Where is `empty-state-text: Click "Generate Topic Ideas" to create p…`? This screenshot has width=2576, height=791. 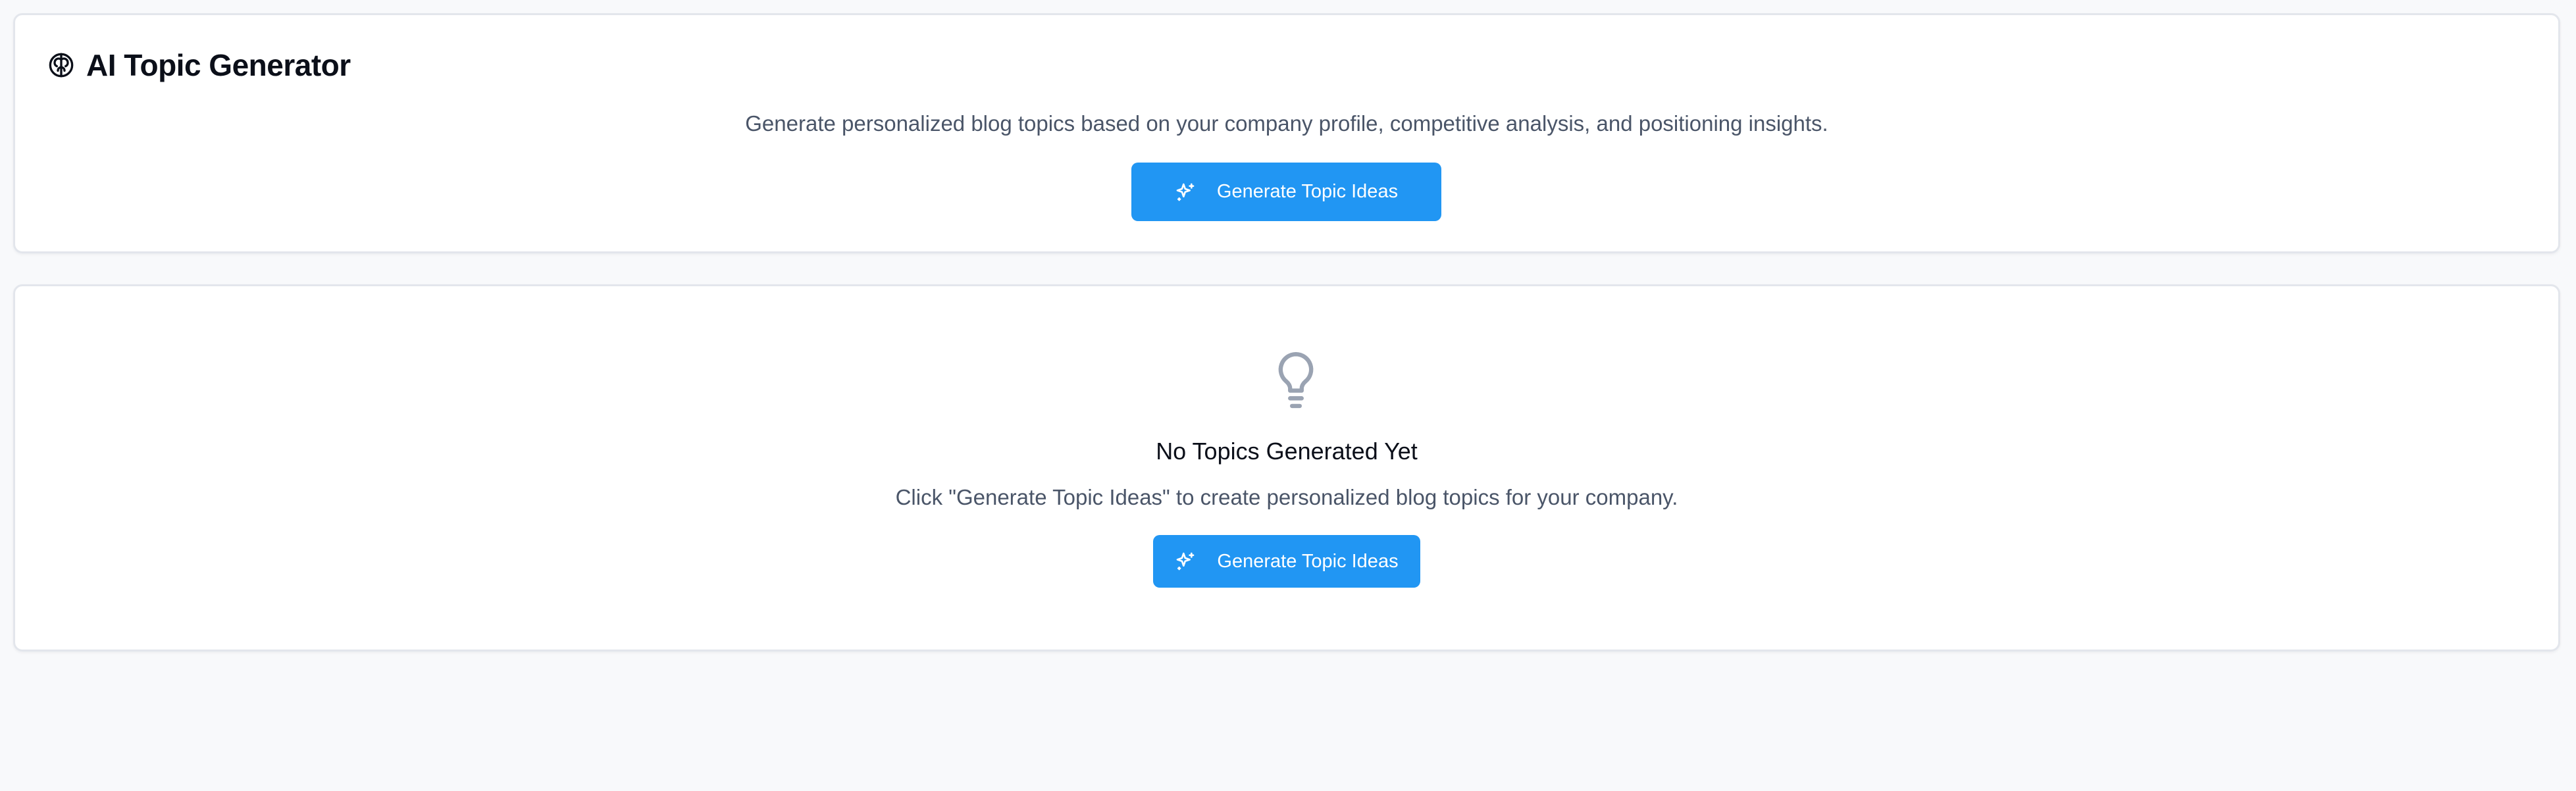
empty-state-text: Click "Generate Topic Ideas" to create p… is located at coordinates (1286, 497).